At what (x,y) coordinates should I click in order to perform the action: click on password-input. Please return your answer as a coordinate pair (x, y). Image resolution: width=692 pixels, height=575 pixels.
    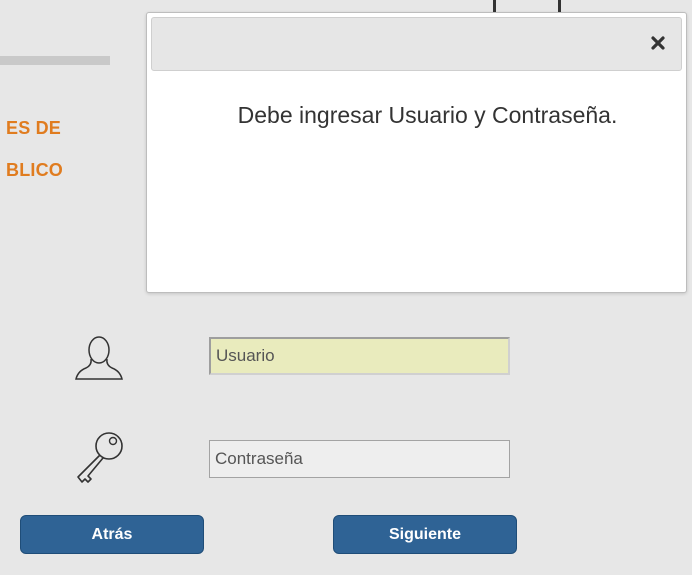
    Looking at the image, I should click on (359, 459).